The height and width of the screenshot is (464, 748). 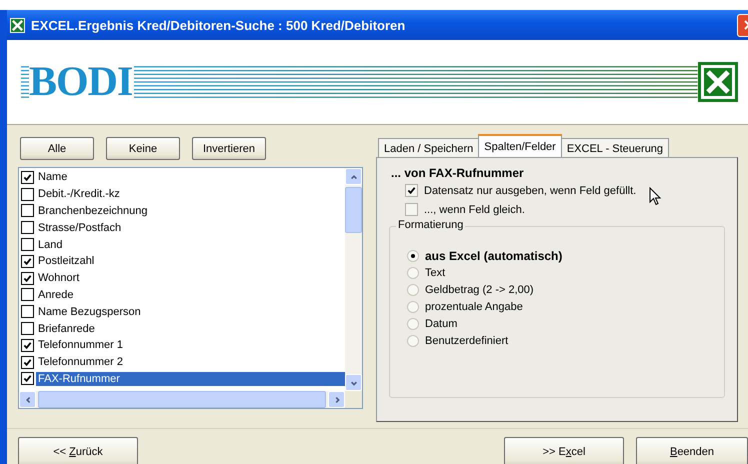 I want to click on export-button: >> Excel, so click(x=564, y=450).